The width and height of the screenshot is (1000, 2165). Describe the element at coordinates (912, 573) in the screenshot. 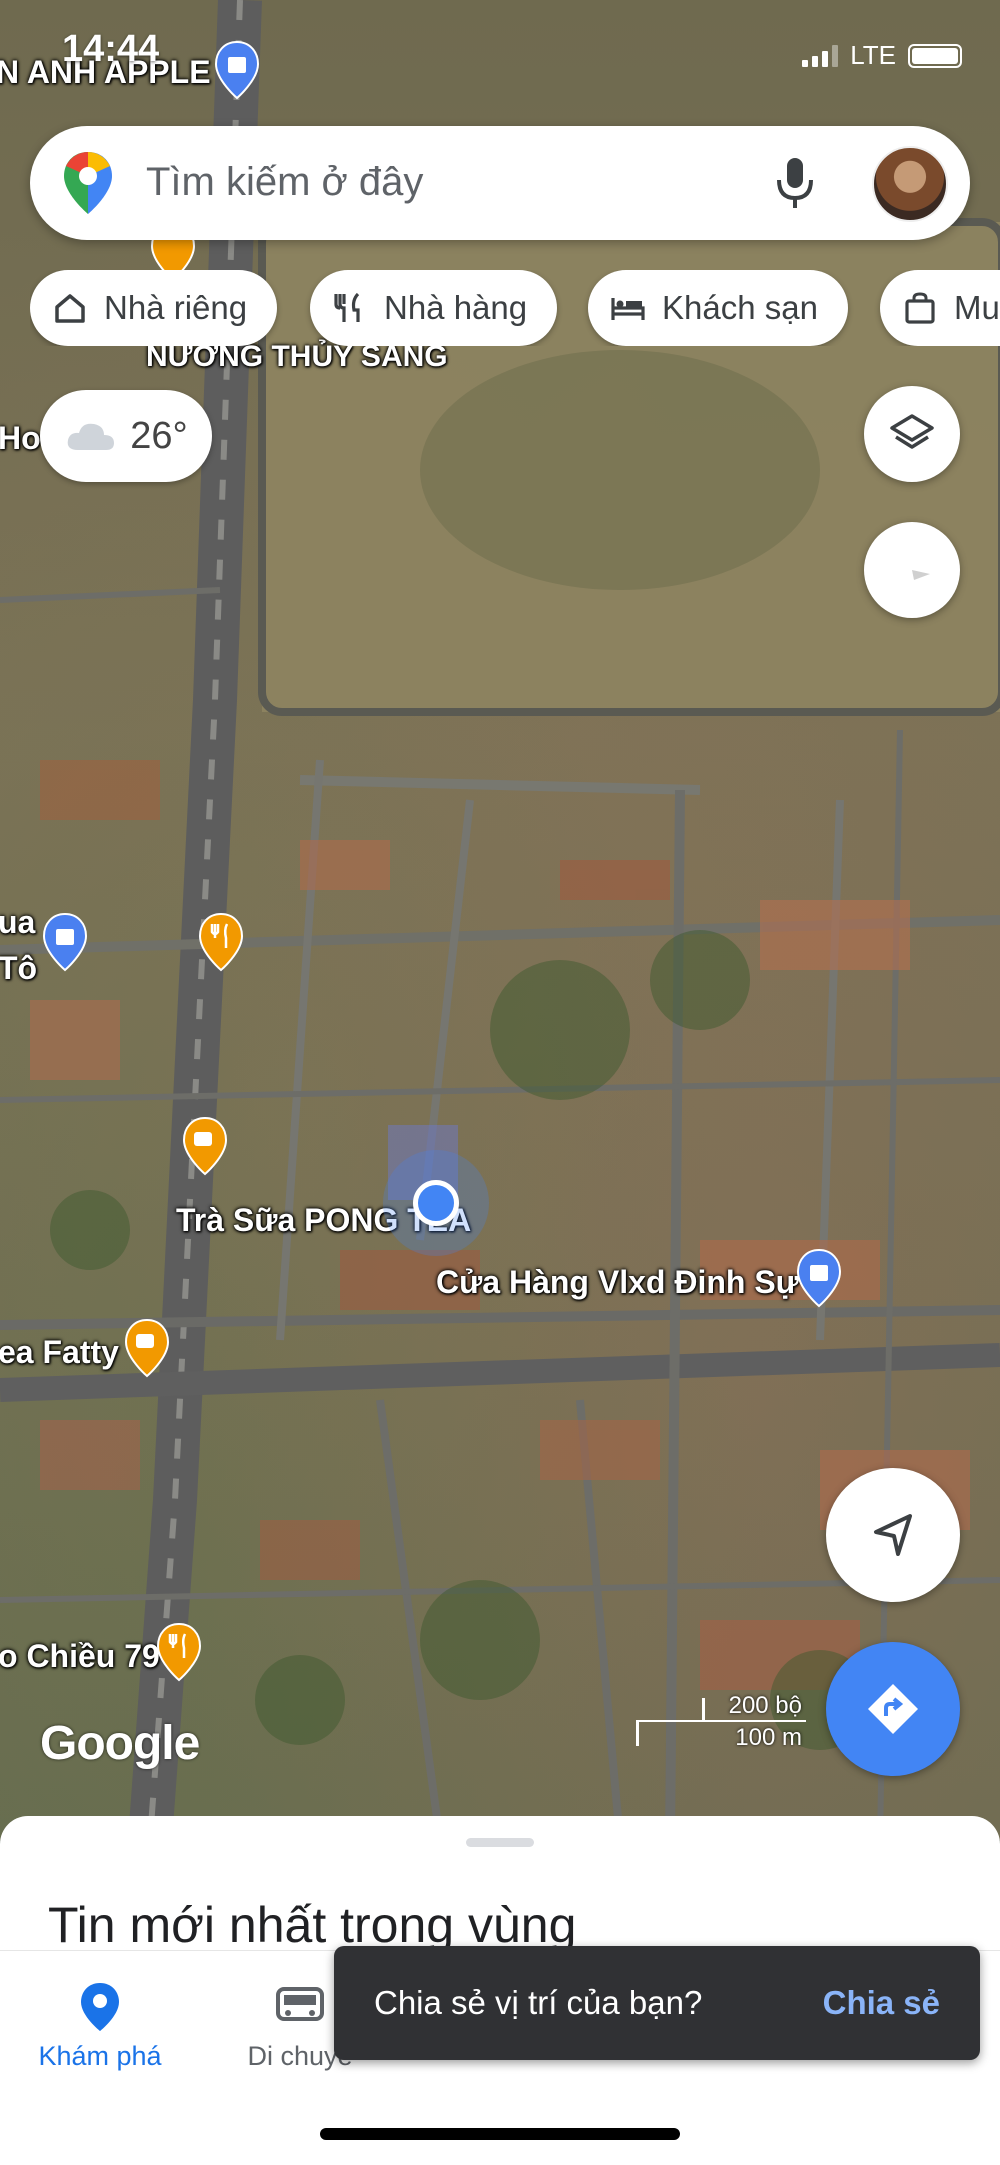

I see `compass-icon` at that location.